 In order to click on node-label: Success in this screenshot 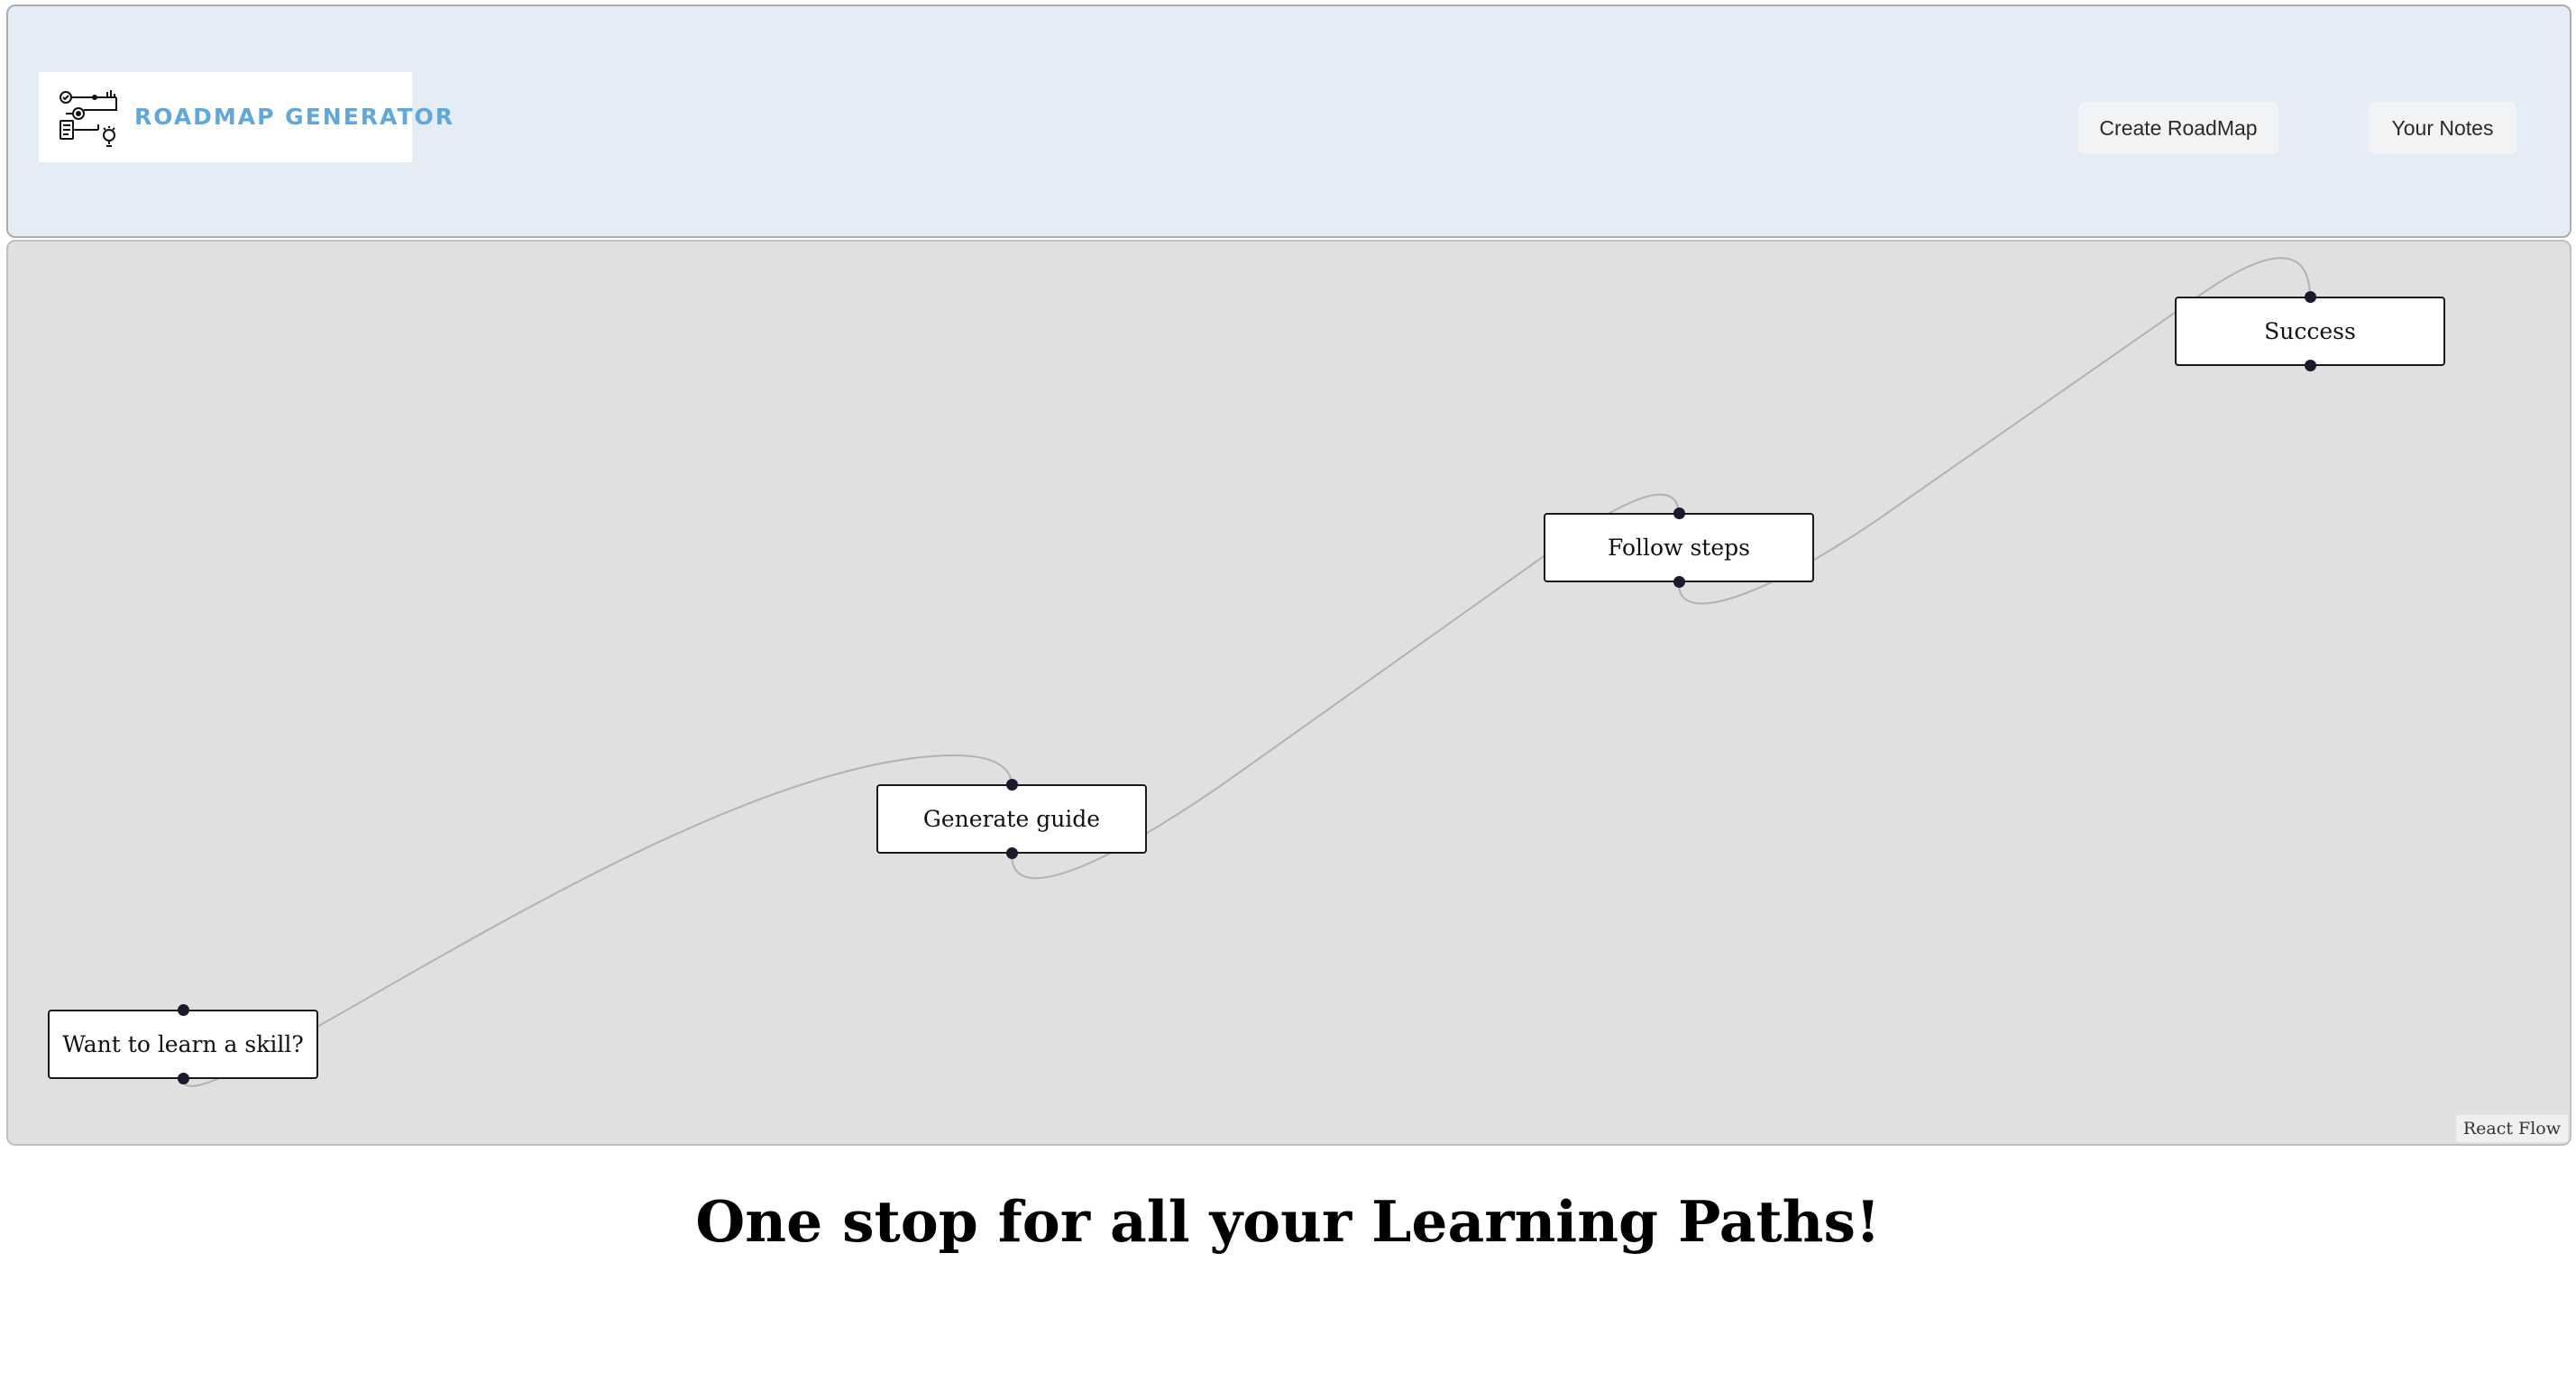, I will do `click(2310, 331)`.